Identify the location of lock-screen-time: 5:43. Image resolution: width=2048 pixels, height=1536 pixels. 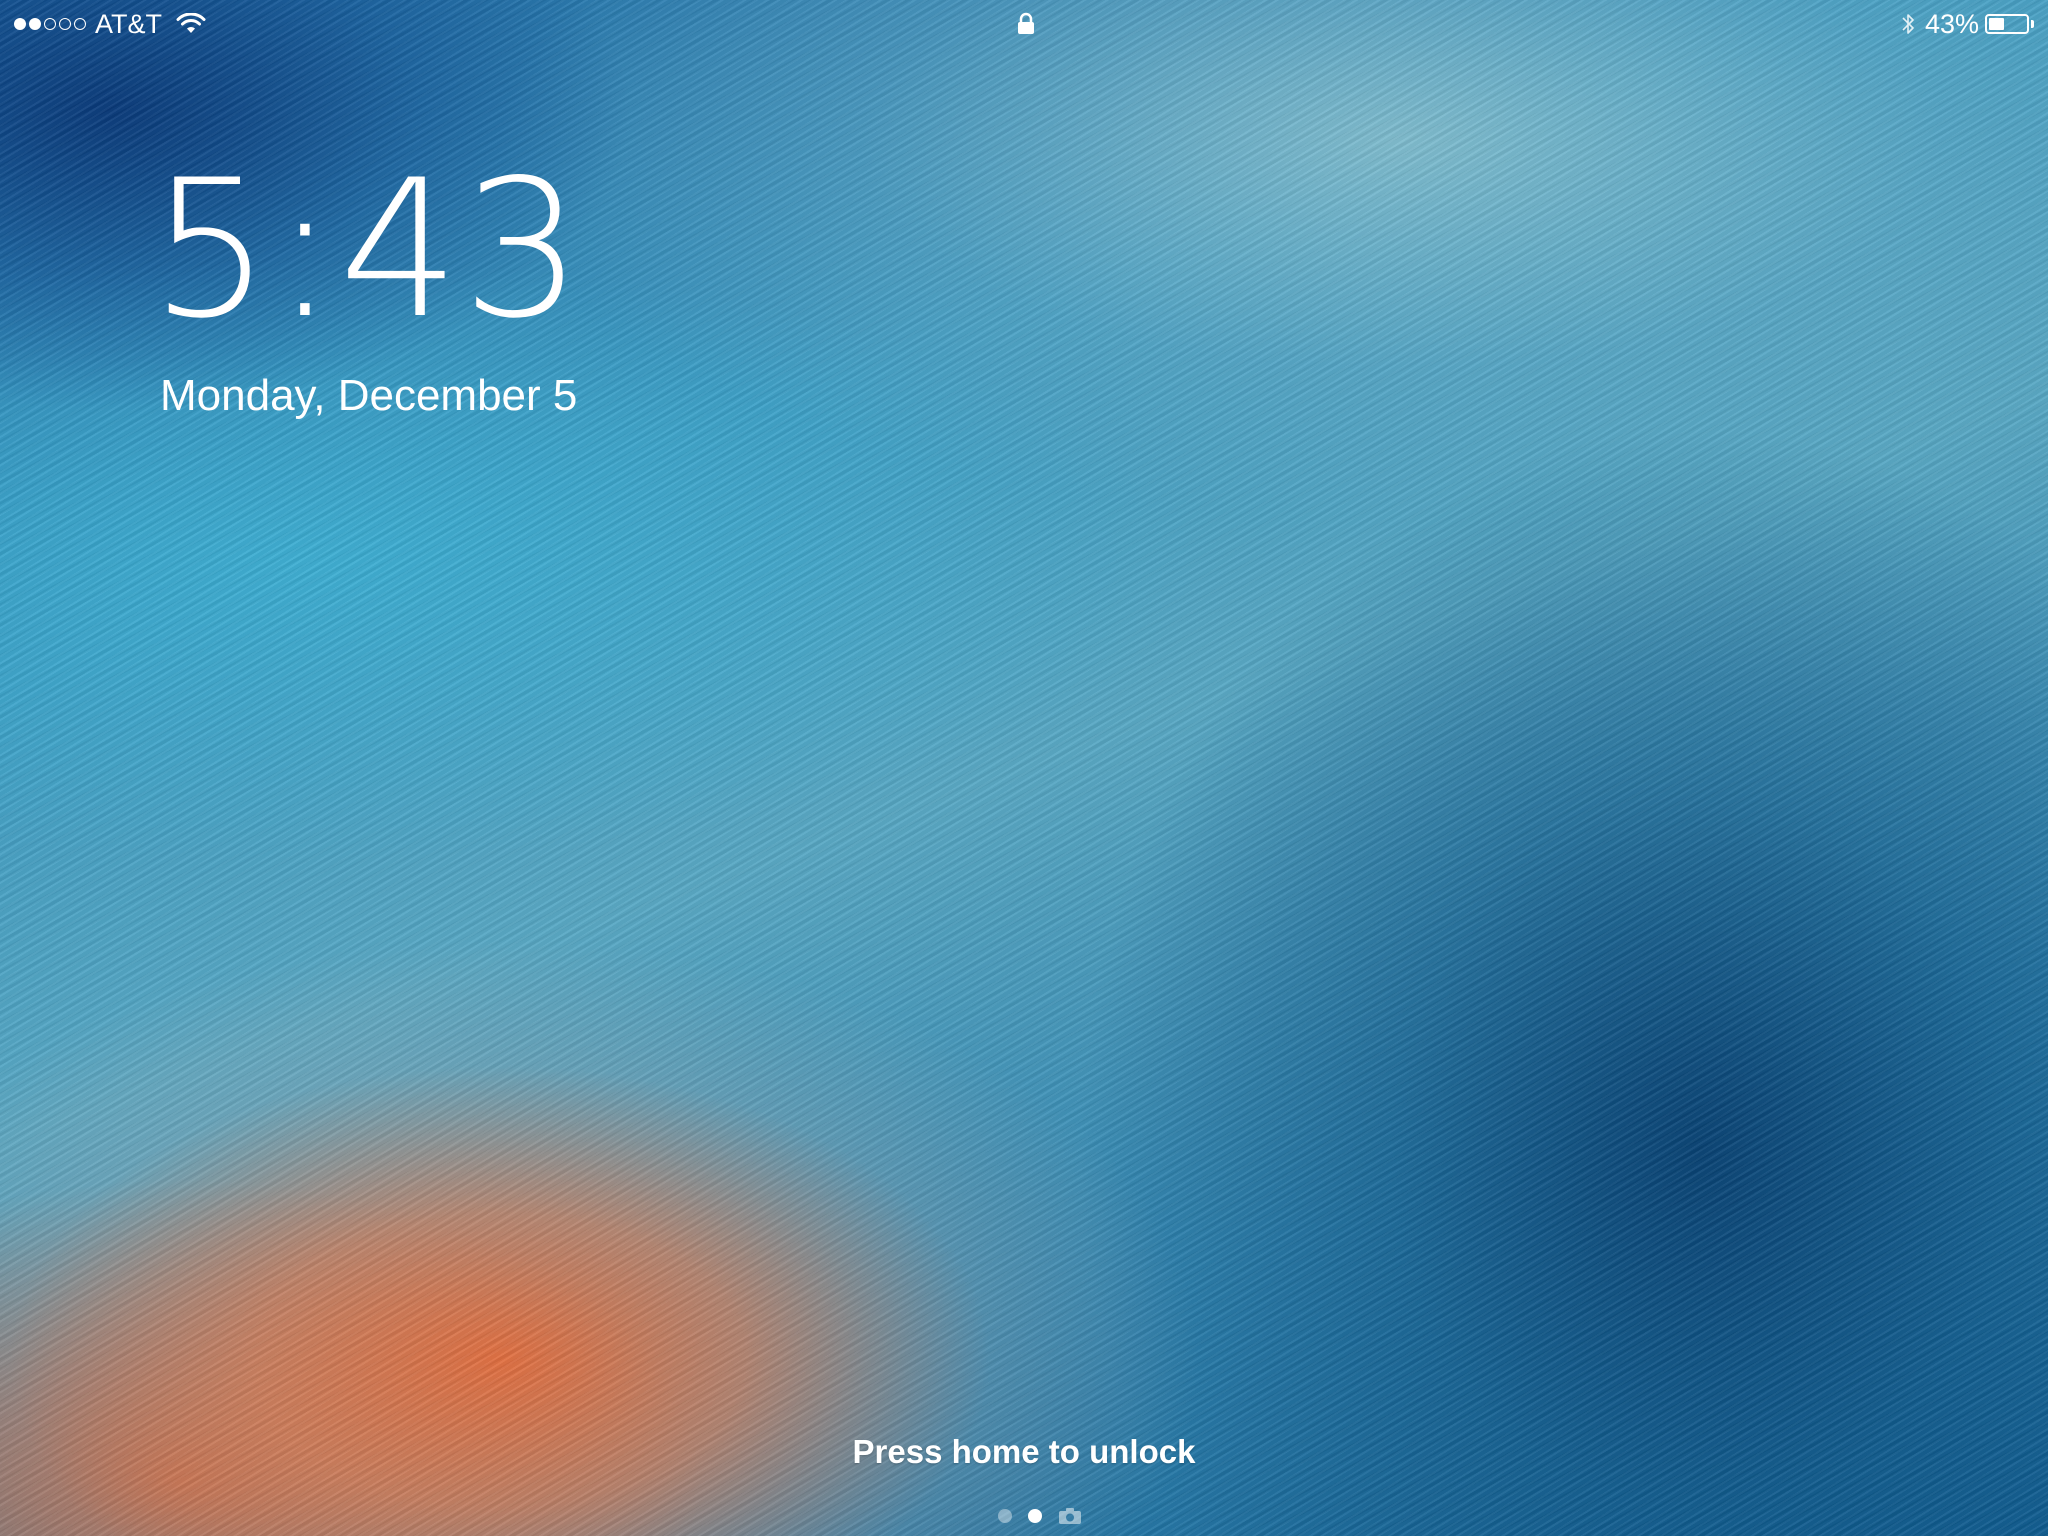
(367, 249).